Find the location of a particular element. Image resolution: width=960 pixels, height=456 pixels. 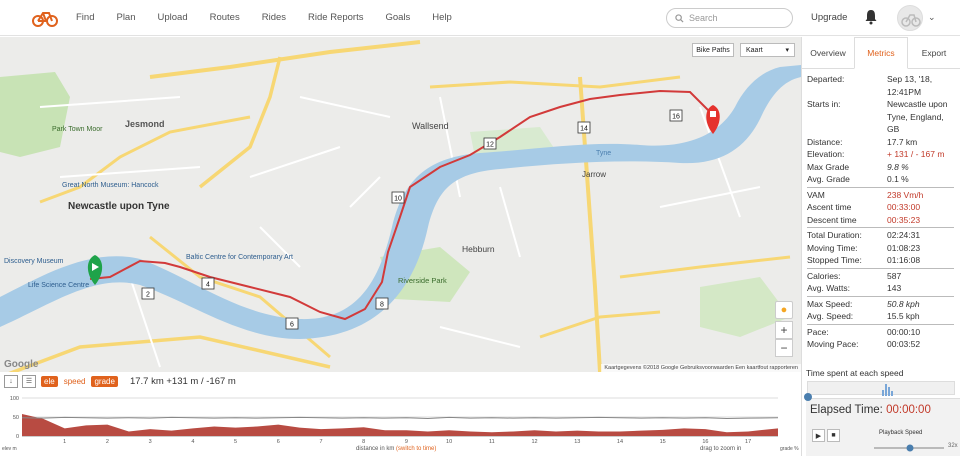

metric-value: 17.7 km is located at coordinates (902, 141).